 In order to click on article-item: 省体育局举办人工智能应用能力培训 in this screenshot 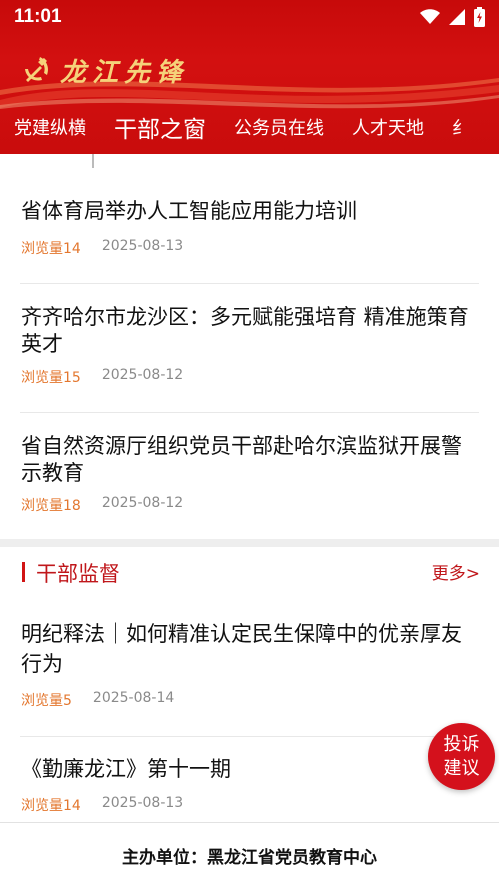, I will do `click(249, 211)`.